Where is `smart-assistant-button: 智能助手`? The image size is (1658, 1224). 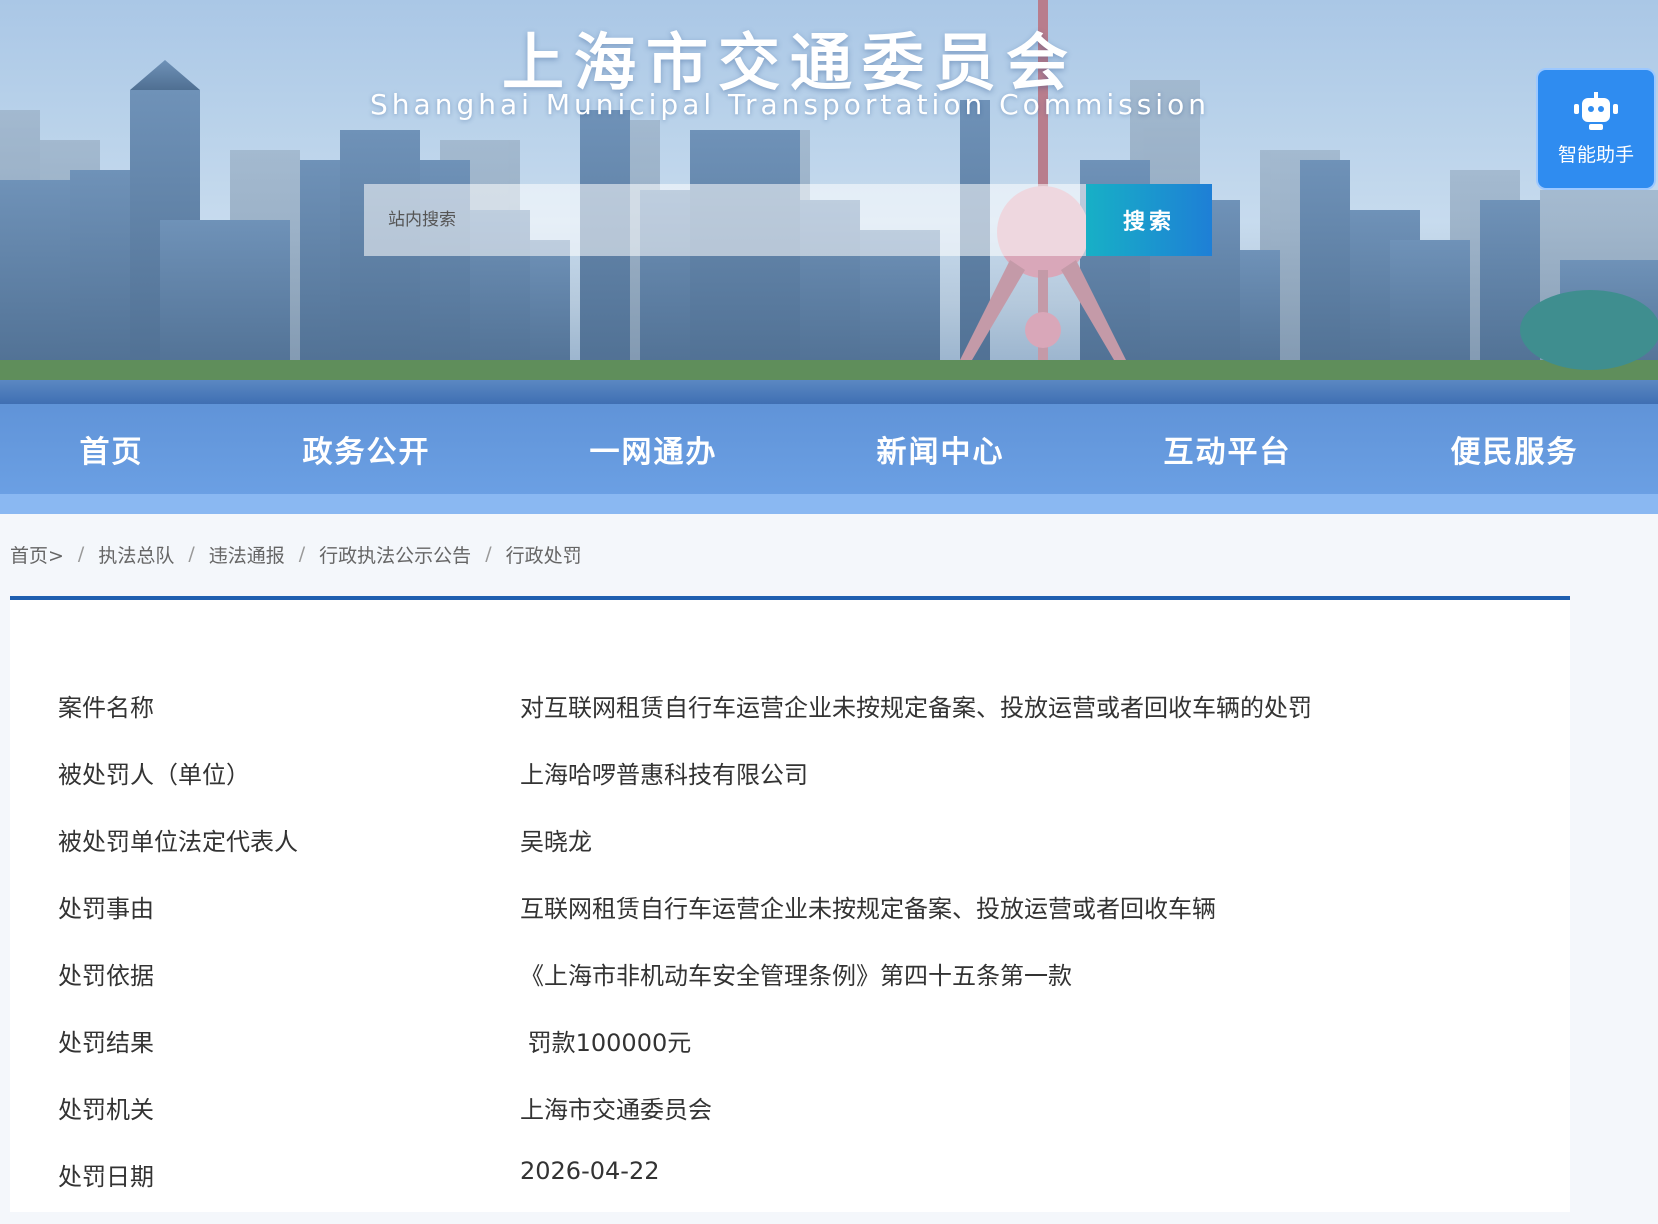
smart-assistant-button: 智能助手 is located at coordinates (1596, 129).